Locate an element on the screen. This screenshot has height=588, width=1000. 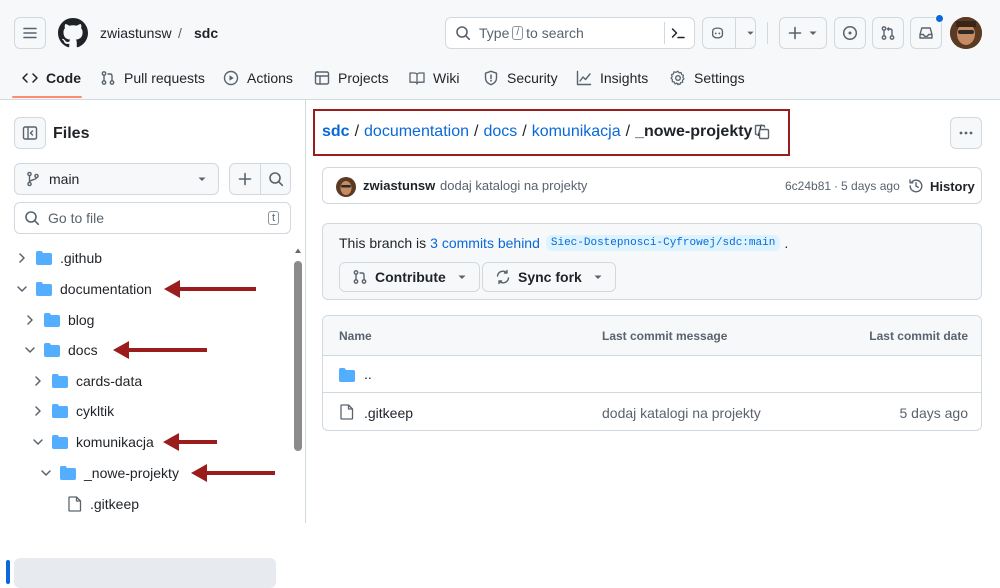
tab-code: Code is located at coordinates (51, 78).